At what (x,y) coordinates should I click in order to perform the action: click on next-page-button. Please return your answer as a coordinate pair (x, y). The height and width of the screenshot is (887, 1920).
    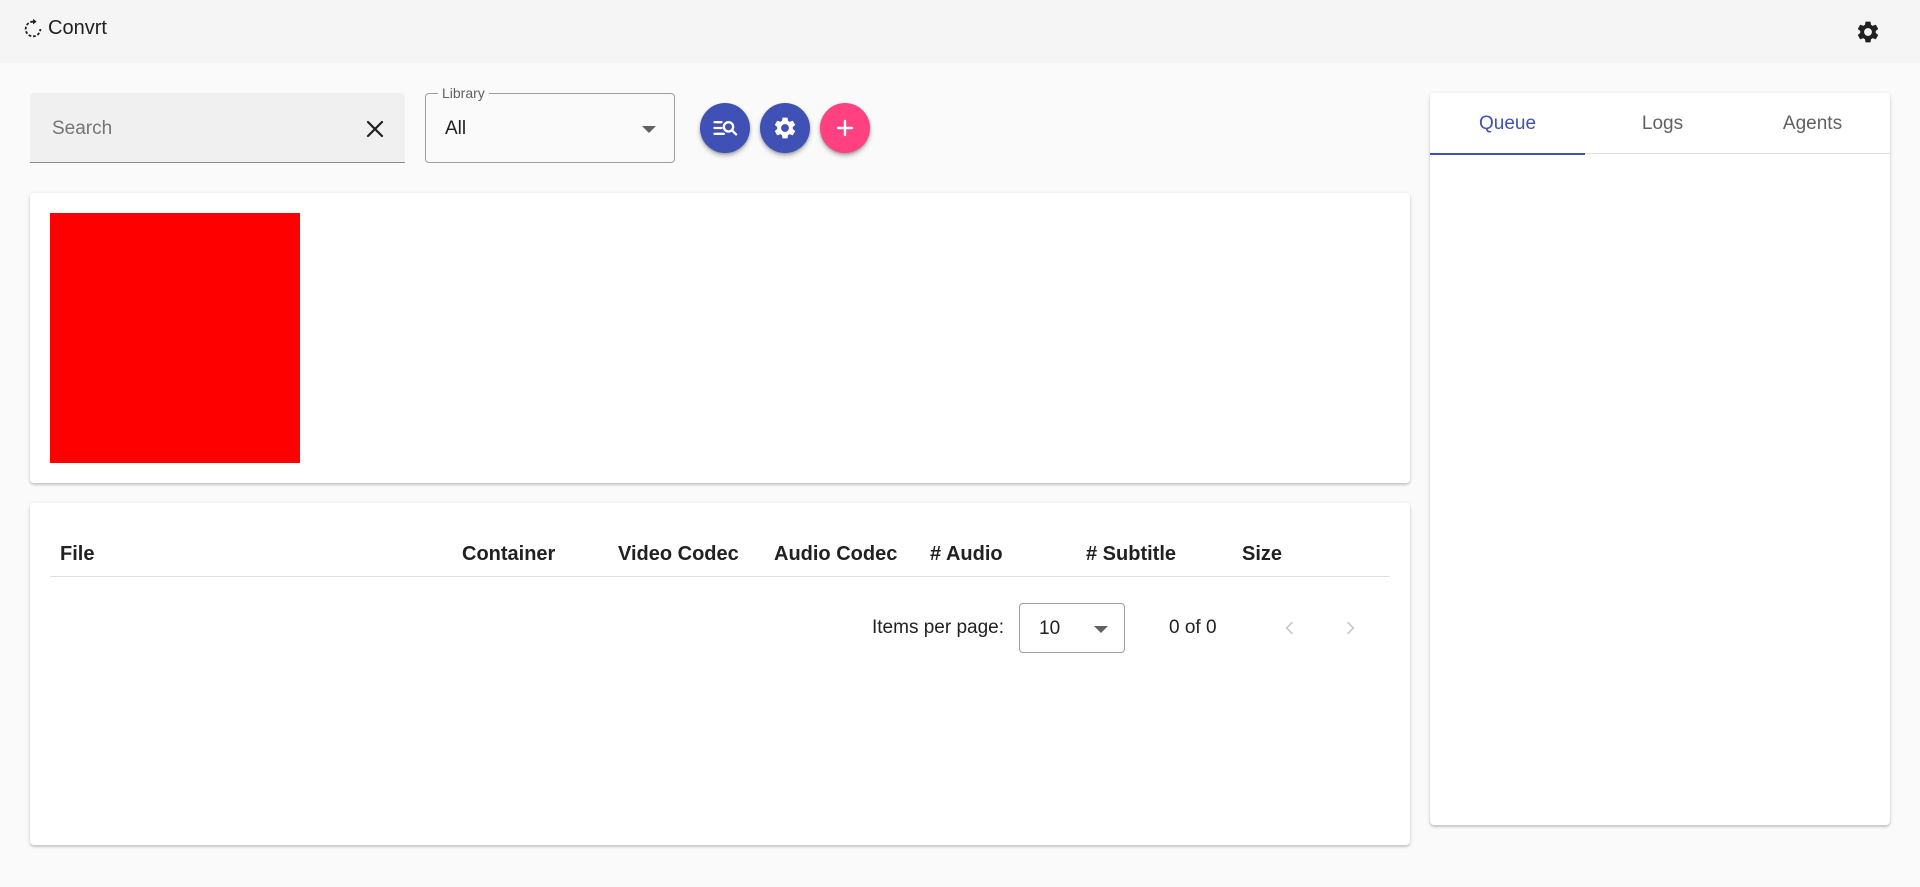
    Looking at the image, I should click on (1350, 628).